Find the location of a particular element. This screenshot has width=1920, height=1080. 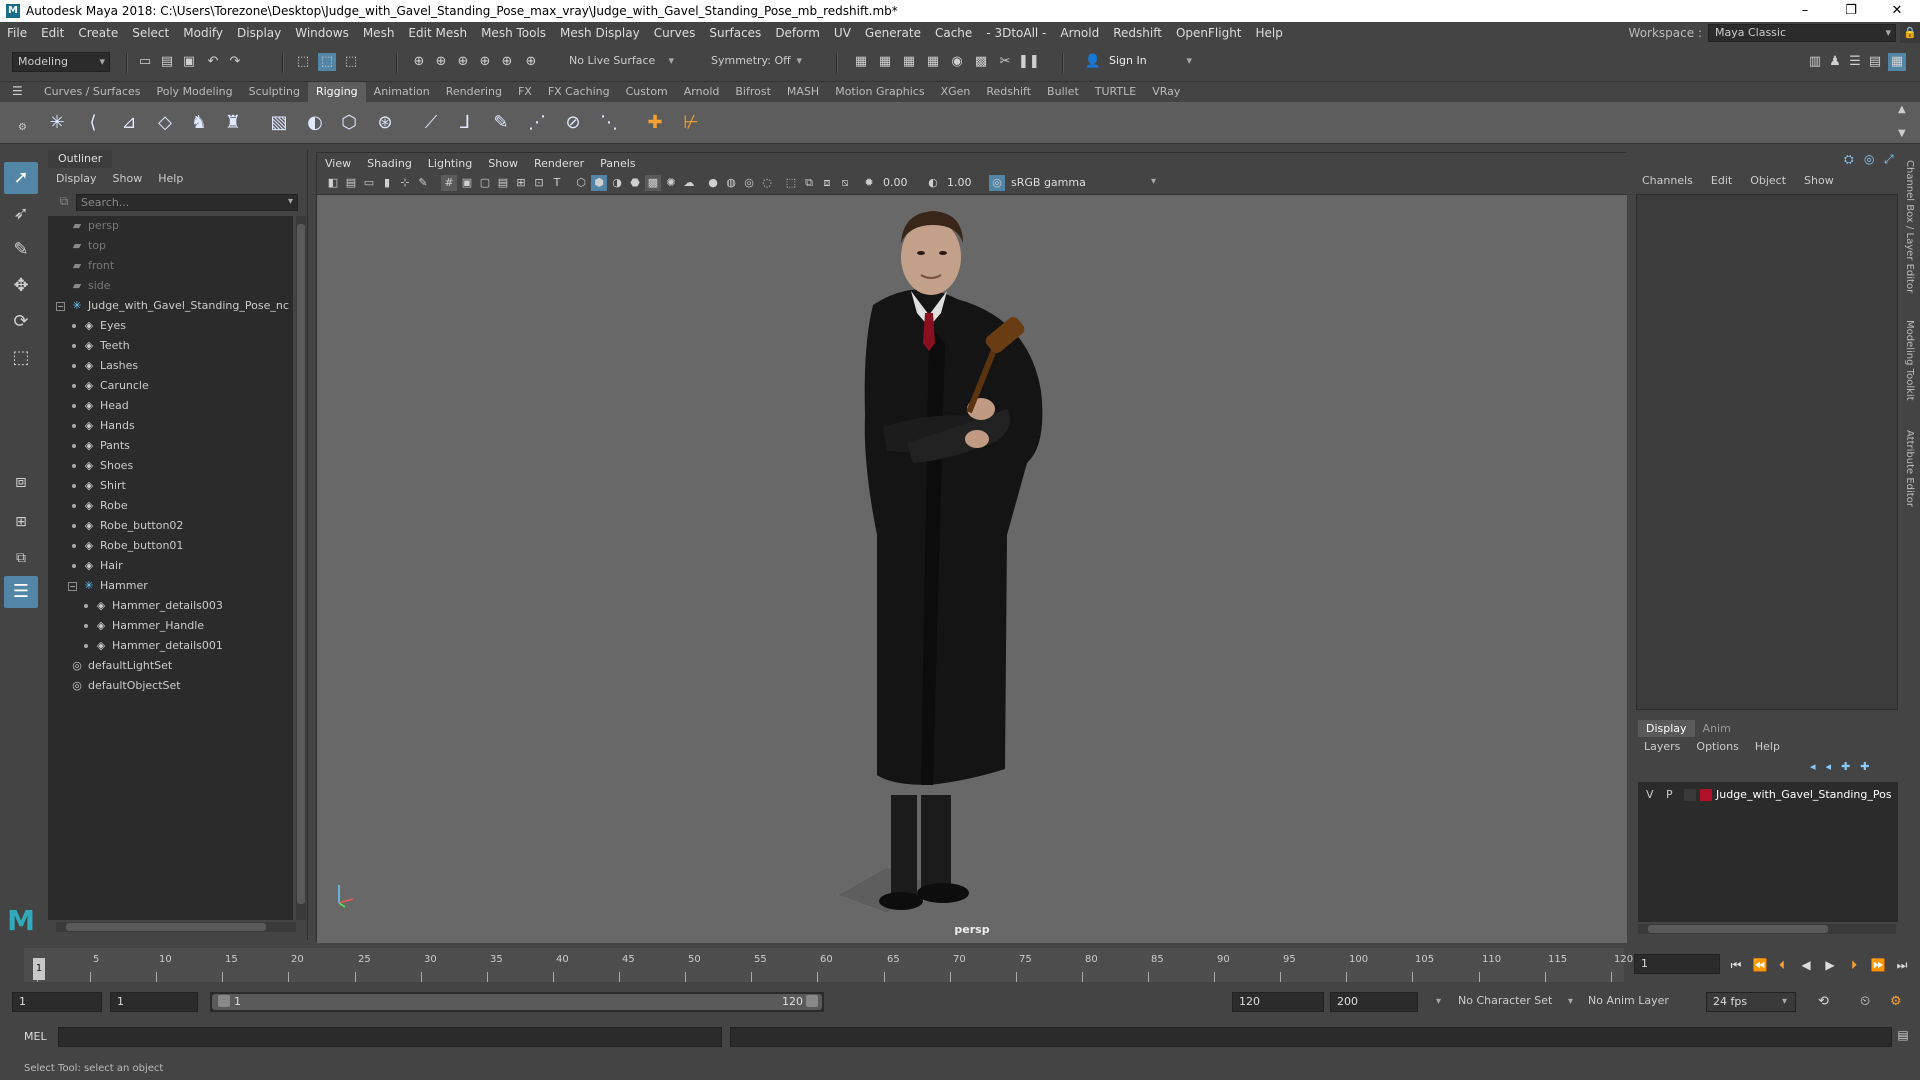

outliner-layout-icon: ☰ is located at coordinates (21, 592).